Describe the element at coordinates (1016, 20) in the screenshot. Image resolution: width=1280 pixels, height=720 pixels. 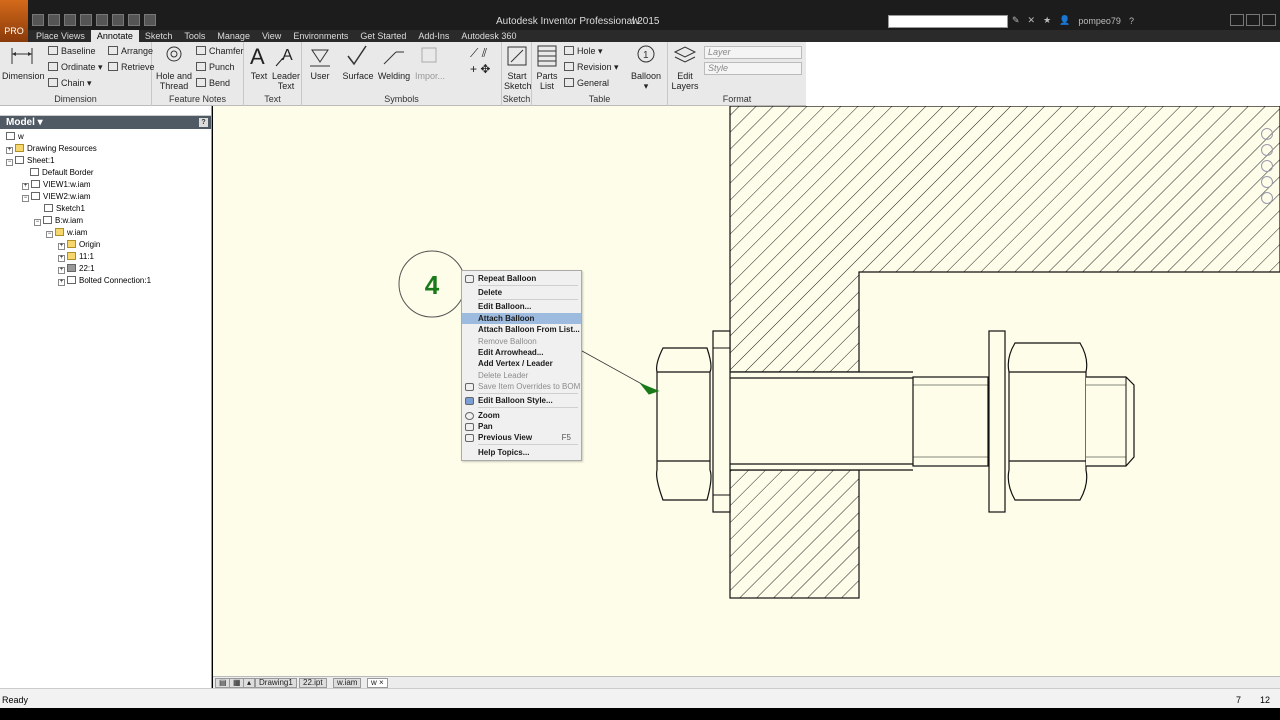
I see `key-icon: ✎` at that location.